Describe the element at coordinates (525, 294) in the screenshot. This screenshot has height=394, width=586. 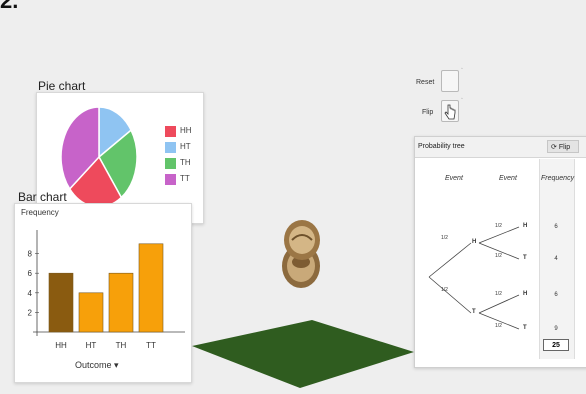
I see `node-th: H` at that location.